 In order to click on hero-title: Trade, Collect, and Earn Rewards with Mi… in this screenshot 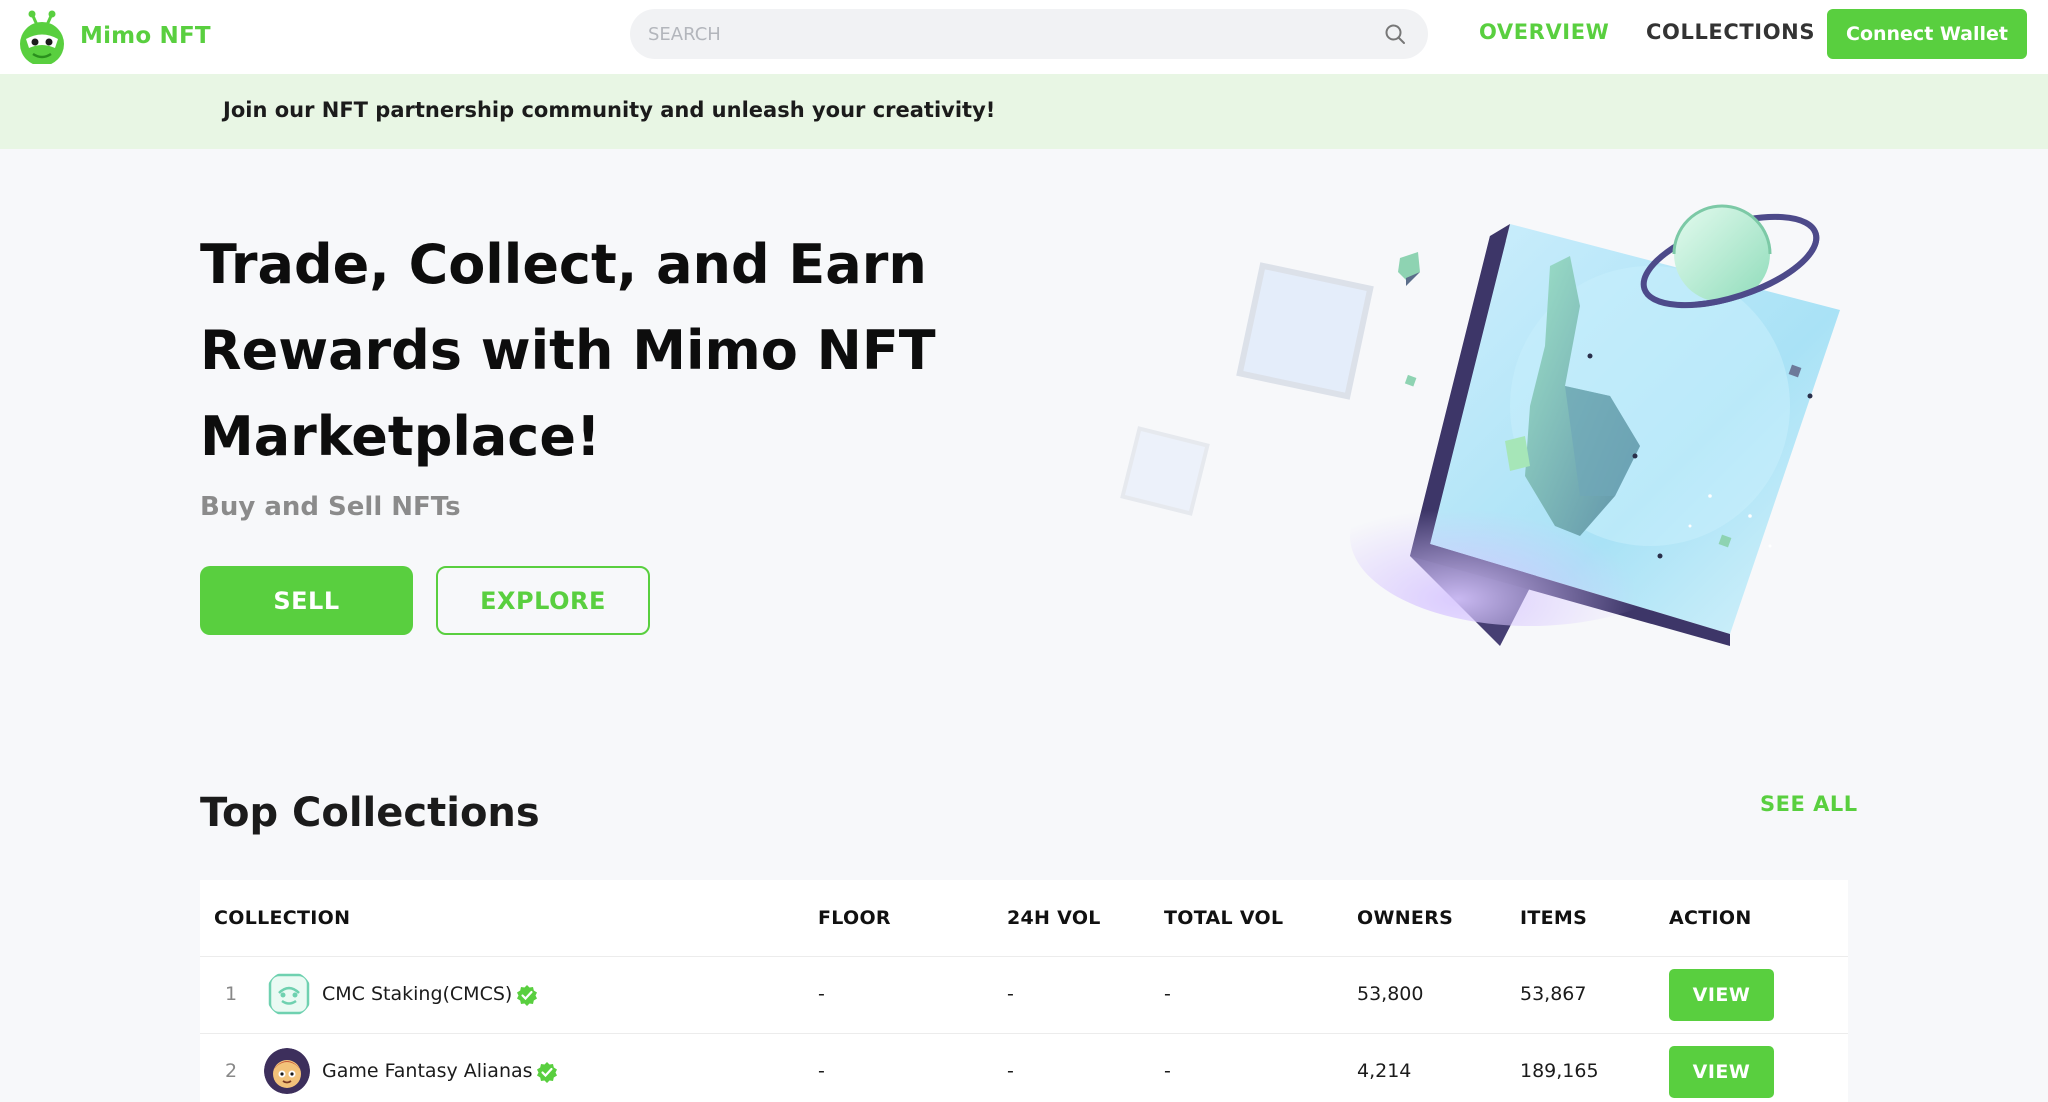, I will do `click(568, 350)`.